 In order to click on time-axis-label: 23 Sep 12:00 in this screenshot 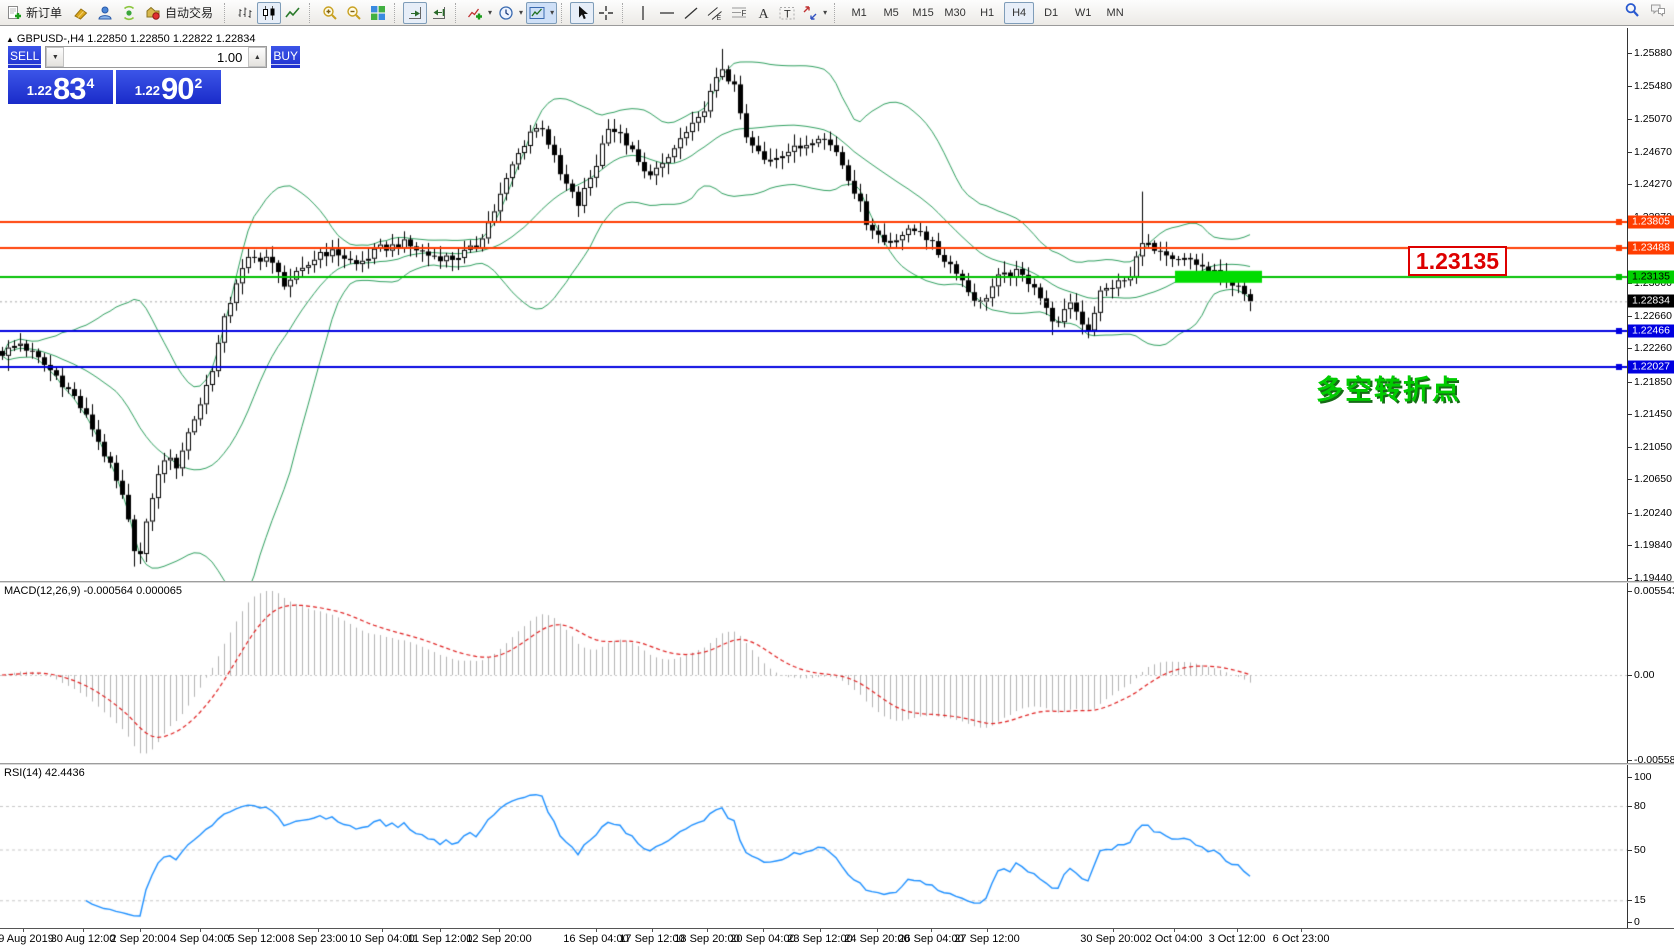, I will do `click(820, 939)`.